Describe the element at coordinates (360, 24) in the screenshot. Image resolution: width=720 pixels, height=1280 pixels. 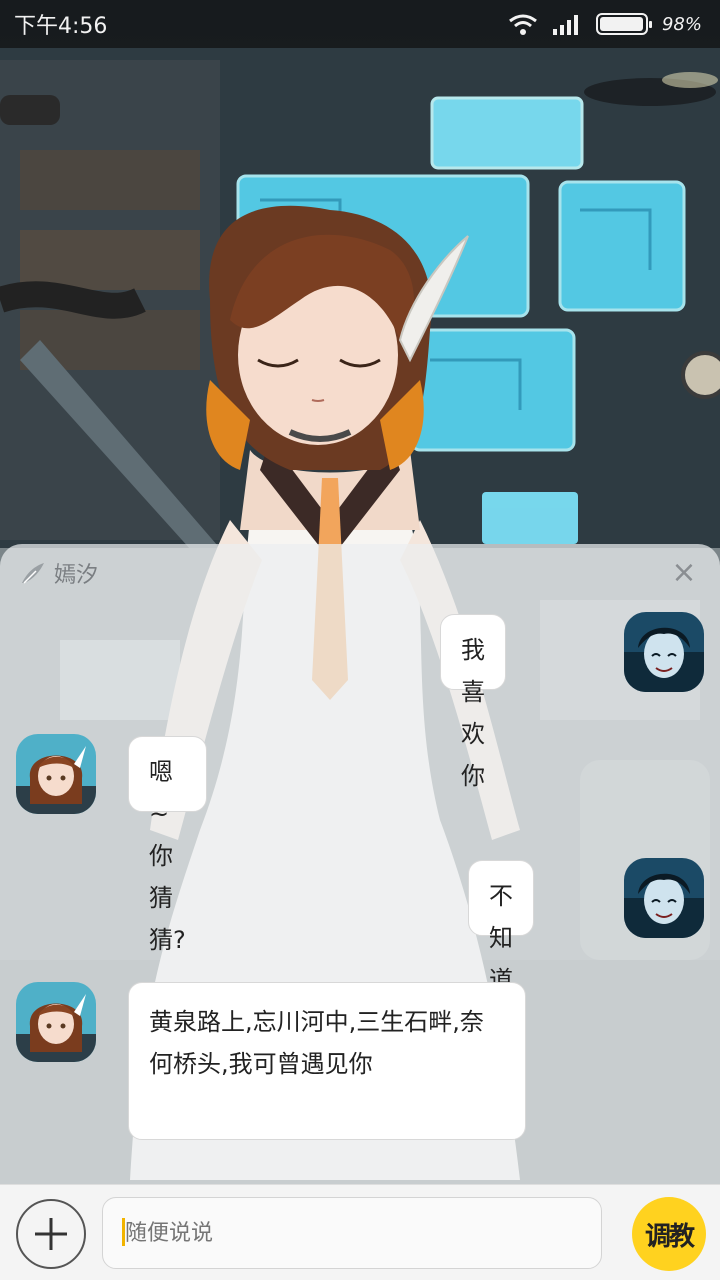
I see `status-bar: 下午4:56 98%` at that location.